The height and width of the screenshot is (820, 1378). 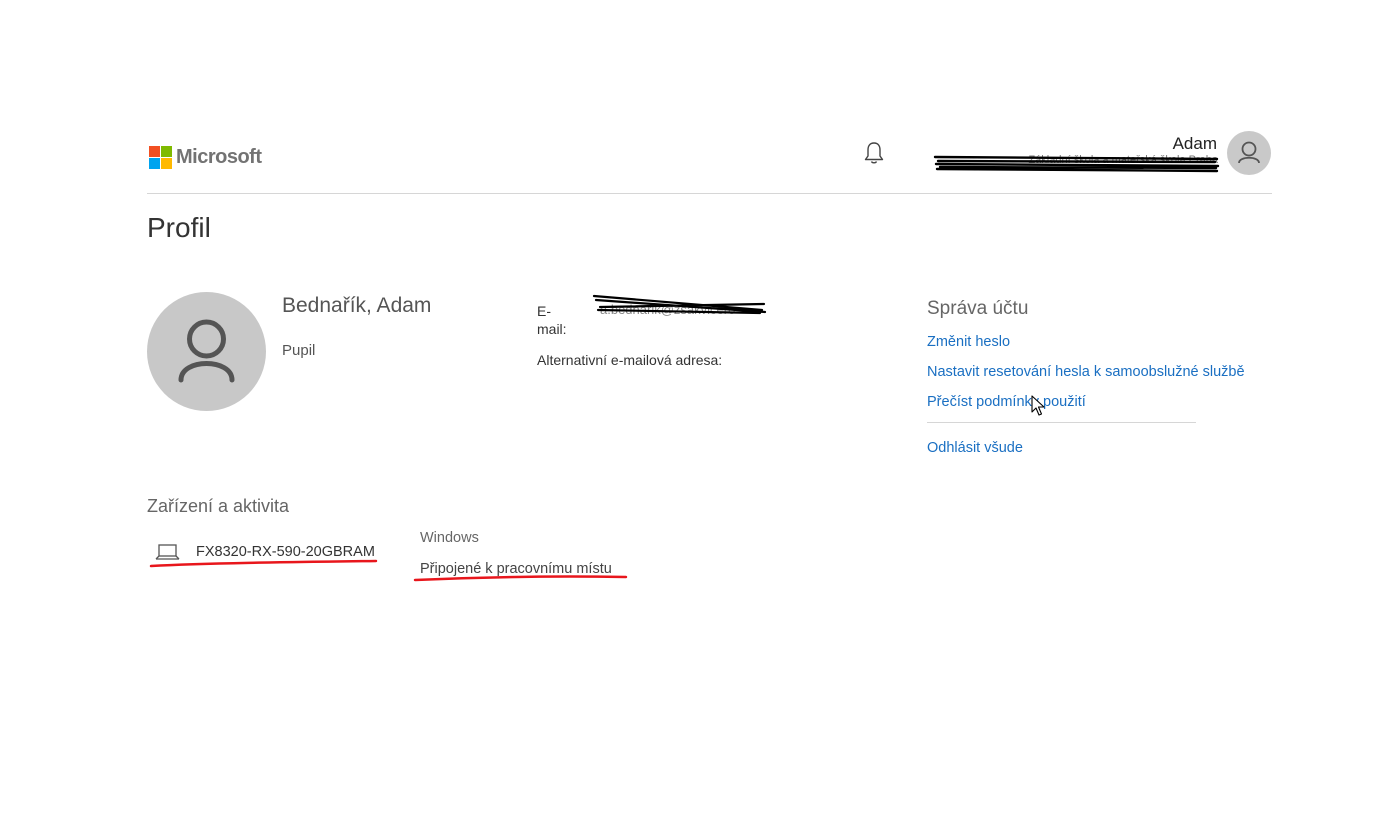 What do you see at coordinates (166, 151) in the screenshot?
I see `logo-square-green` at bounding box center [166, 151].